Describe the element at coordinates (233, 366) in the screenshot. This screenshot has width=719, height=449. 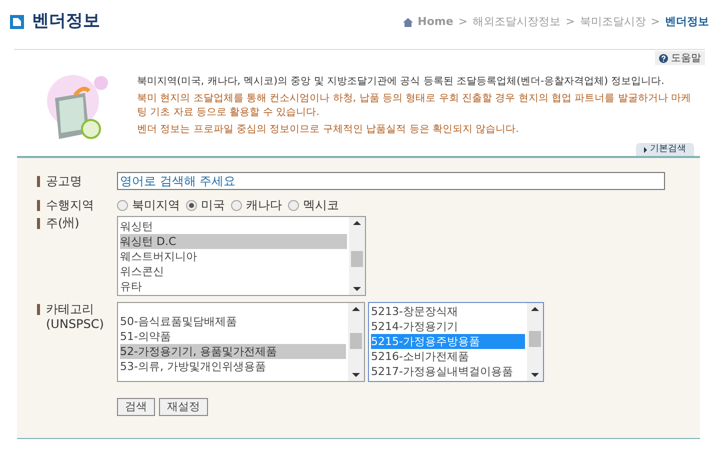
I see `list-option: 53-의류, 가방및개인위생용품` at that location.